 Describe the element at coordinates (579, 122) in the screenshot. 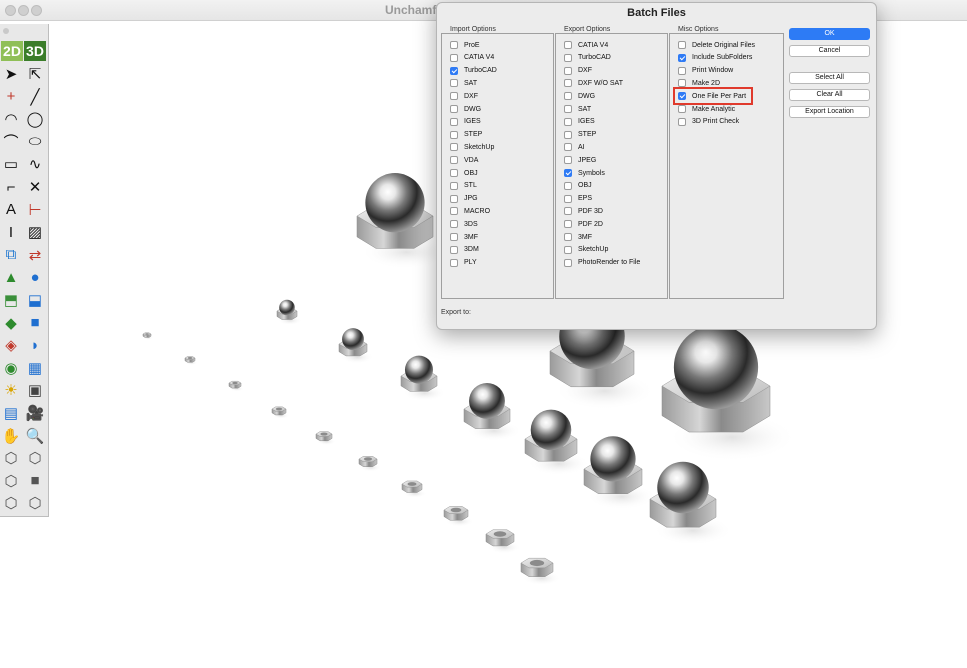

I see `export-option: IGES` at that location.